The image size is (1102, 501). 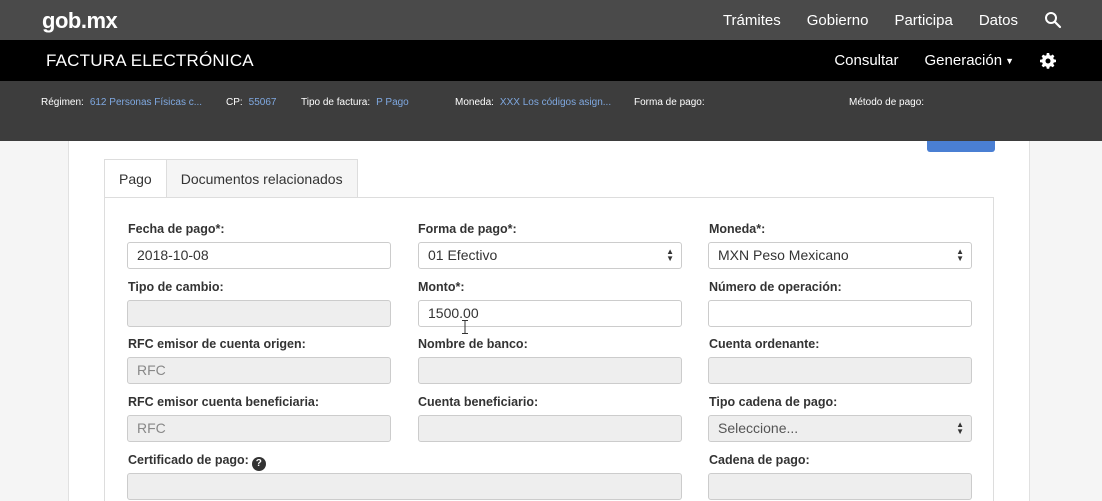 What do you see at coordinates (998, 20) in the screenshot?
I see `nav-datos: Datos` at bounding box center [998, 20].